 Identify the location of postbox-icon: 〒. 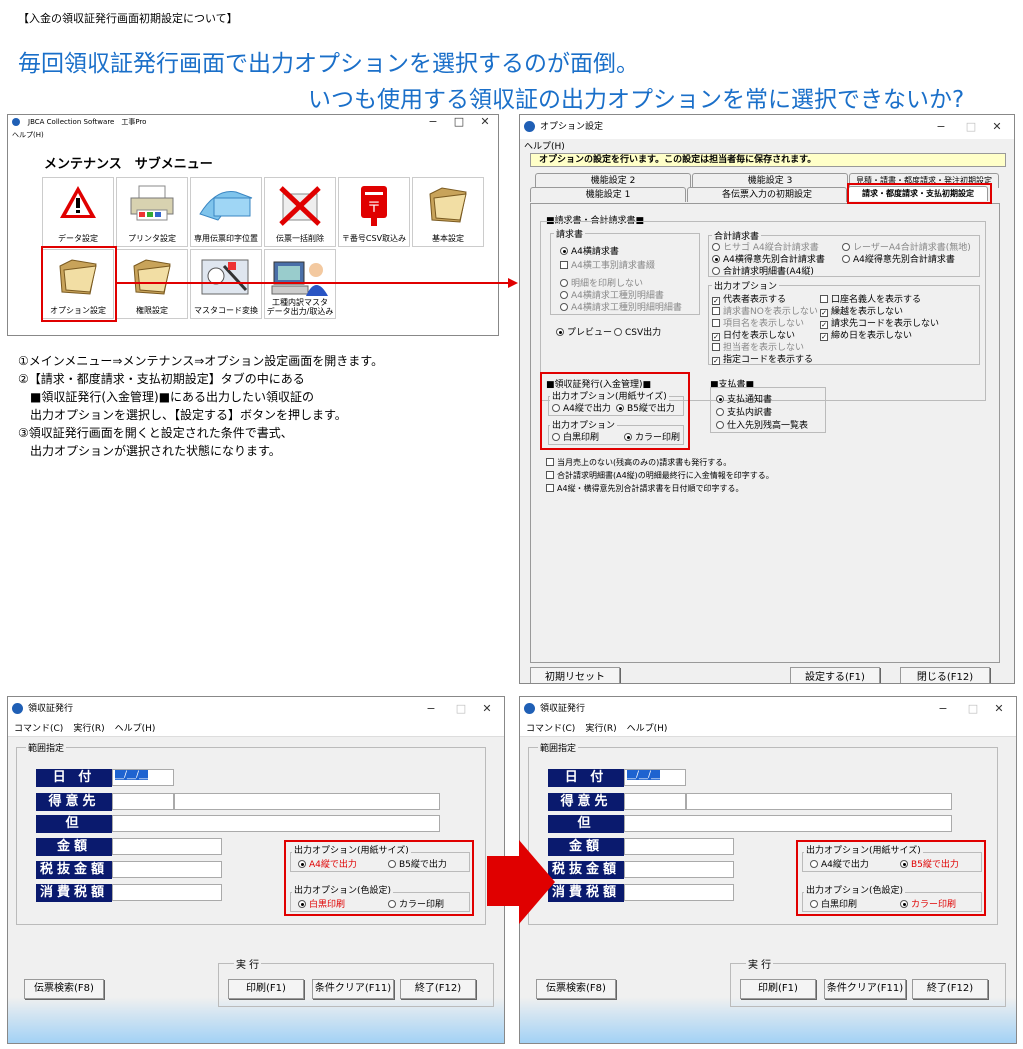
(374, 208).